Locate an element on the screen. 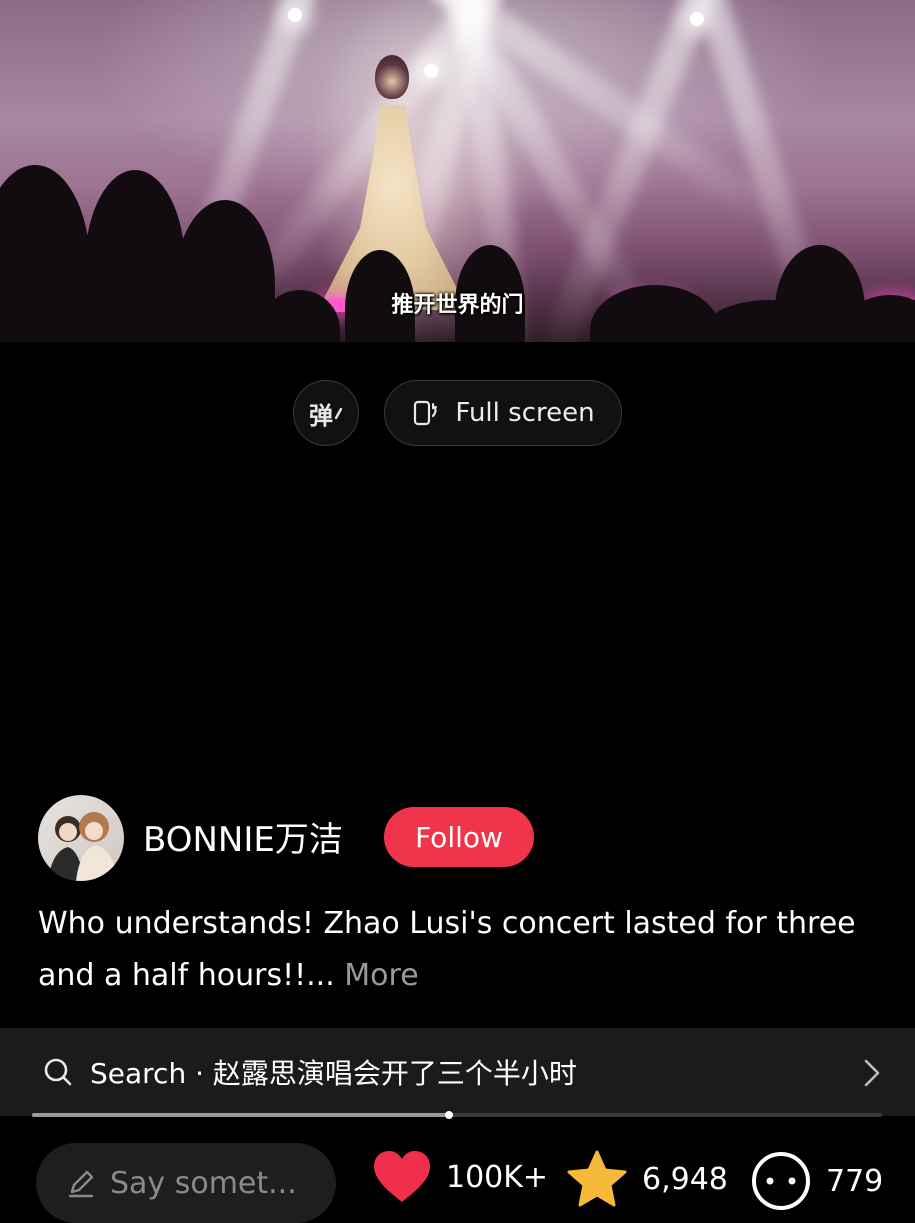  like-count: 100K+ is located at coordinates (497, 1177).